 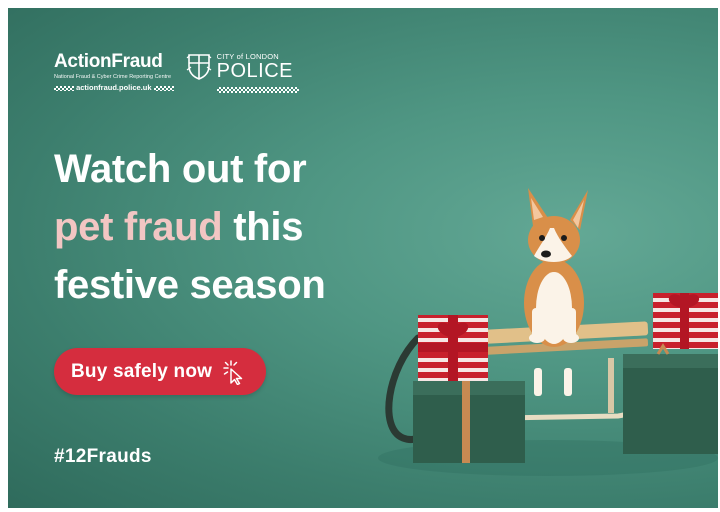 I want to click on headline-line-2: pet fraud this, so click(x=190, y=227).